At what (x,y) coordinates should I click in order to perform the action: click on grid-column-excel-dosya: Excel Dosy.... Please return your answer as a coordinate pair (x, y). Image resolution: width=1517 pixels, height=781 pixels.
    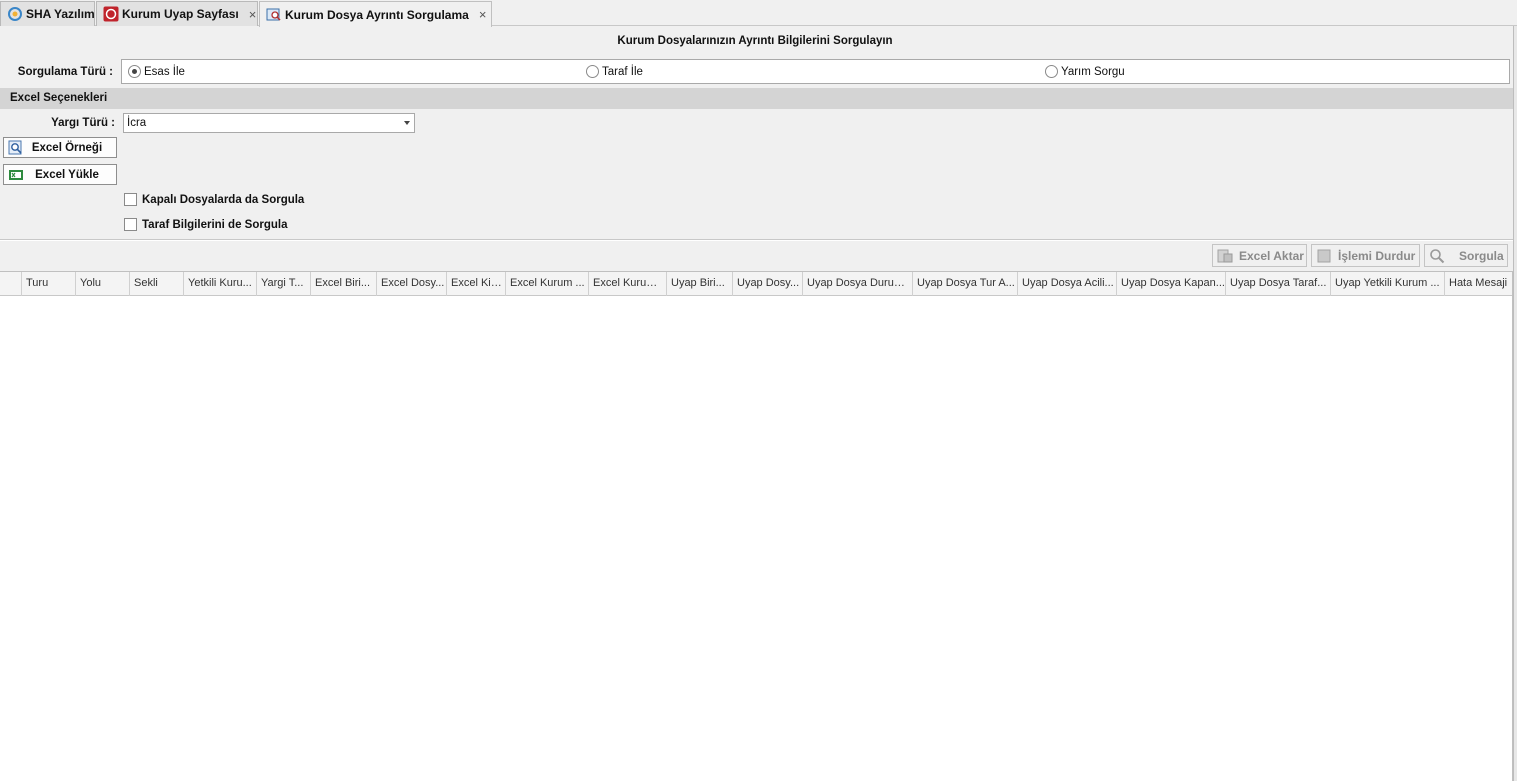
    Looking at the image, I should click on (412, 284).